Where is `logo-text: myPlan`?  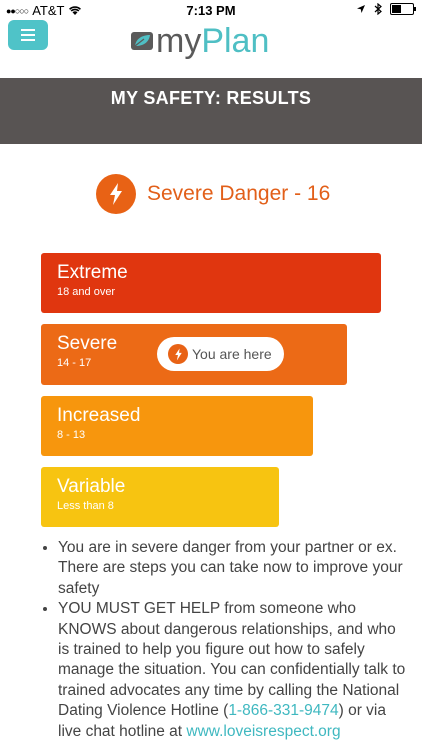 logo-text: myPlan is located at coordinates (212, 41).